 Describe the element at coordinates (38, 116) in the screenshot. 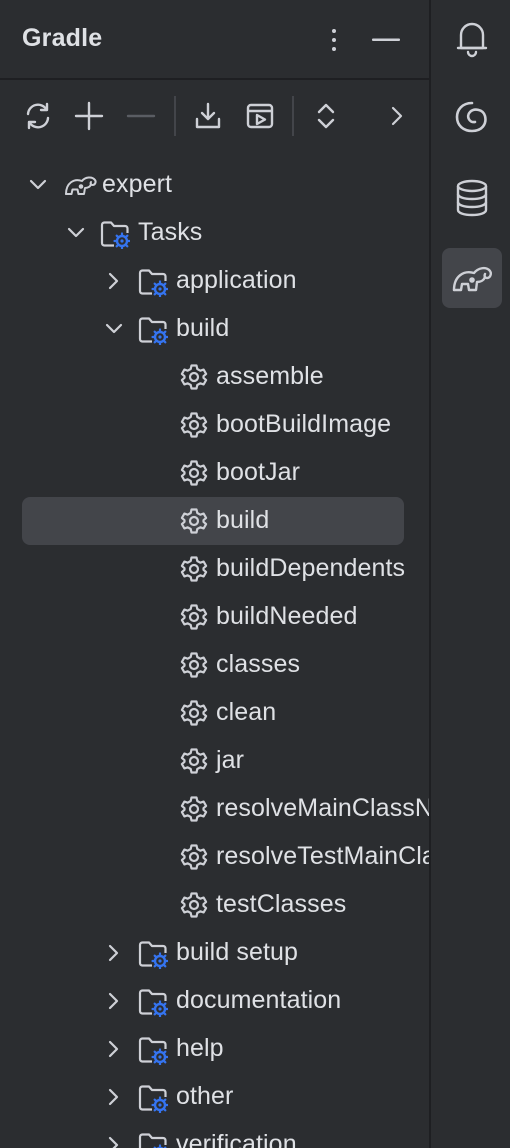

I see `reload-icon` at that location.